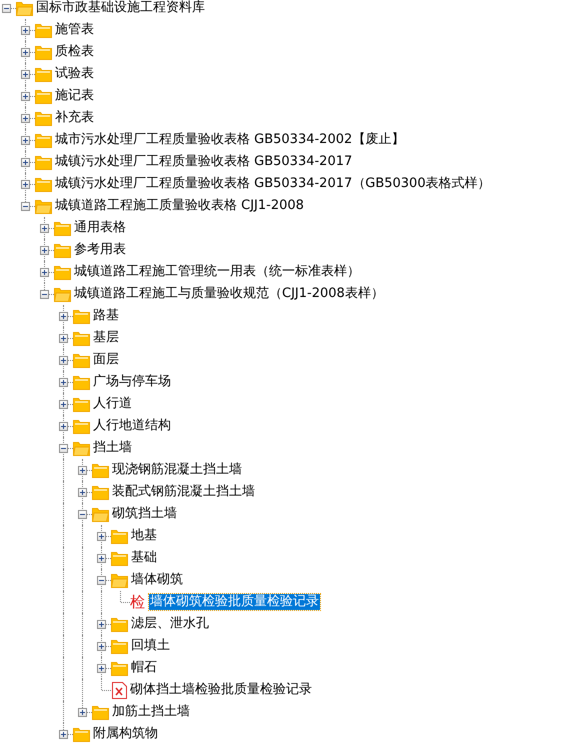 The width and height of the screenshot is (563, 749). What do you see at coordinates (151, 712) in the screenshot?
I see `tree-item-label: 加筋土挡土墙` at bounding box center [151, 712].